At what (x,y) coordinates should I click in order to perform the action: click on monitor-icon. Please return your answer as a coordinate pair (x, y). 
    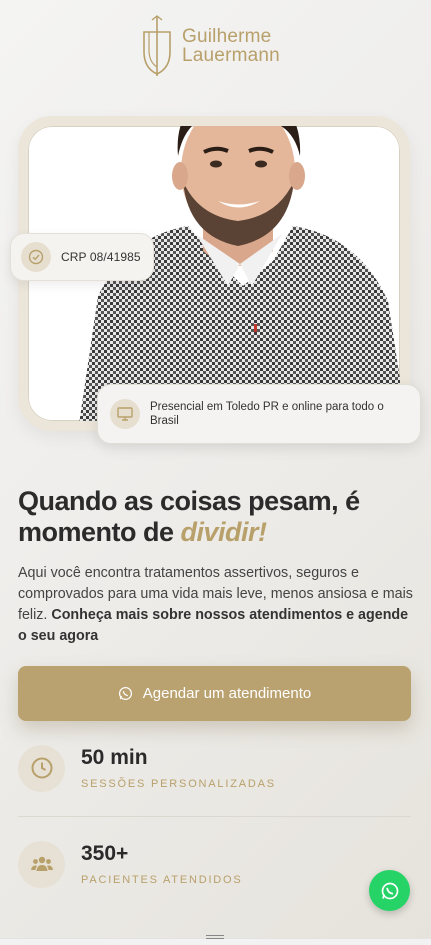
    Looking at the image, I should click on (125, 414).